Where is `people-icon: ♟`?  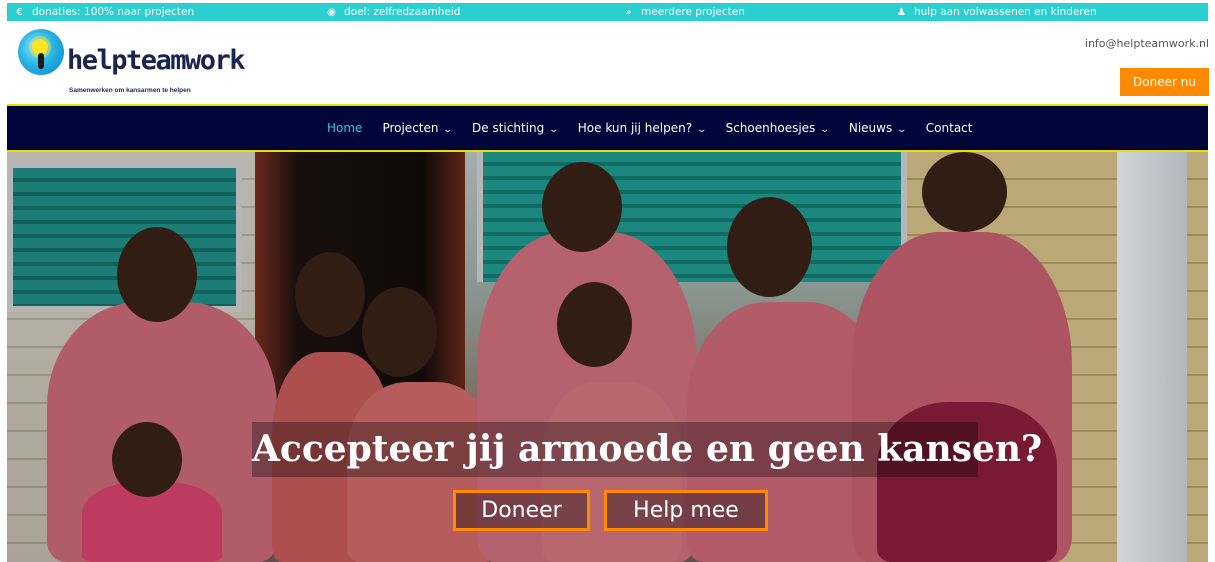
people-icon: ♟ is located at coordinates (901, 12).